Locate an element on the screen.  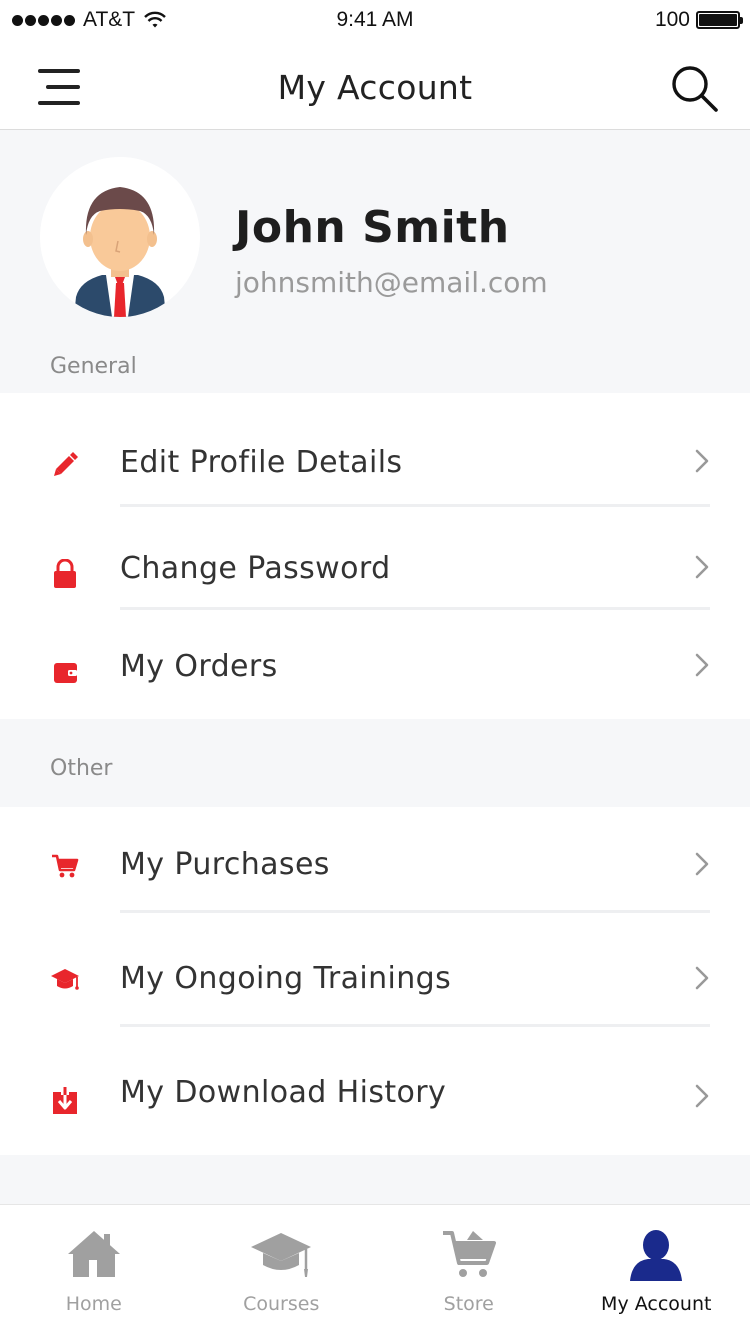
list-item-download-history: My Download History is located at coordinates (375, 1091).